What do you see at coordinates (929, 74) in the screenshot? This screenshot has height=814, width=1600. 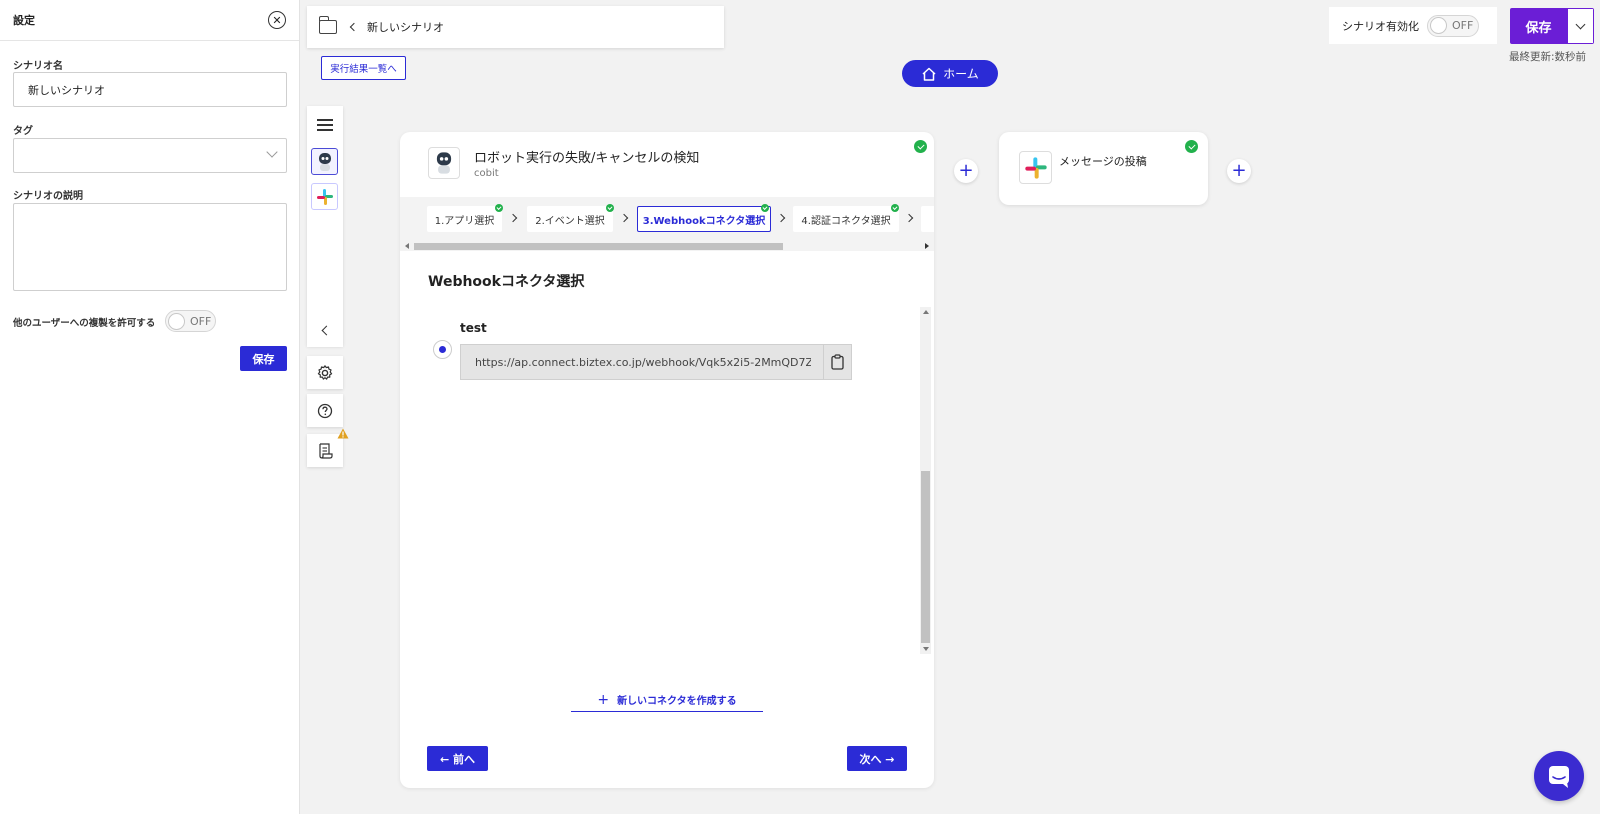 I see `home-icon` at bounding box center [929, 74].